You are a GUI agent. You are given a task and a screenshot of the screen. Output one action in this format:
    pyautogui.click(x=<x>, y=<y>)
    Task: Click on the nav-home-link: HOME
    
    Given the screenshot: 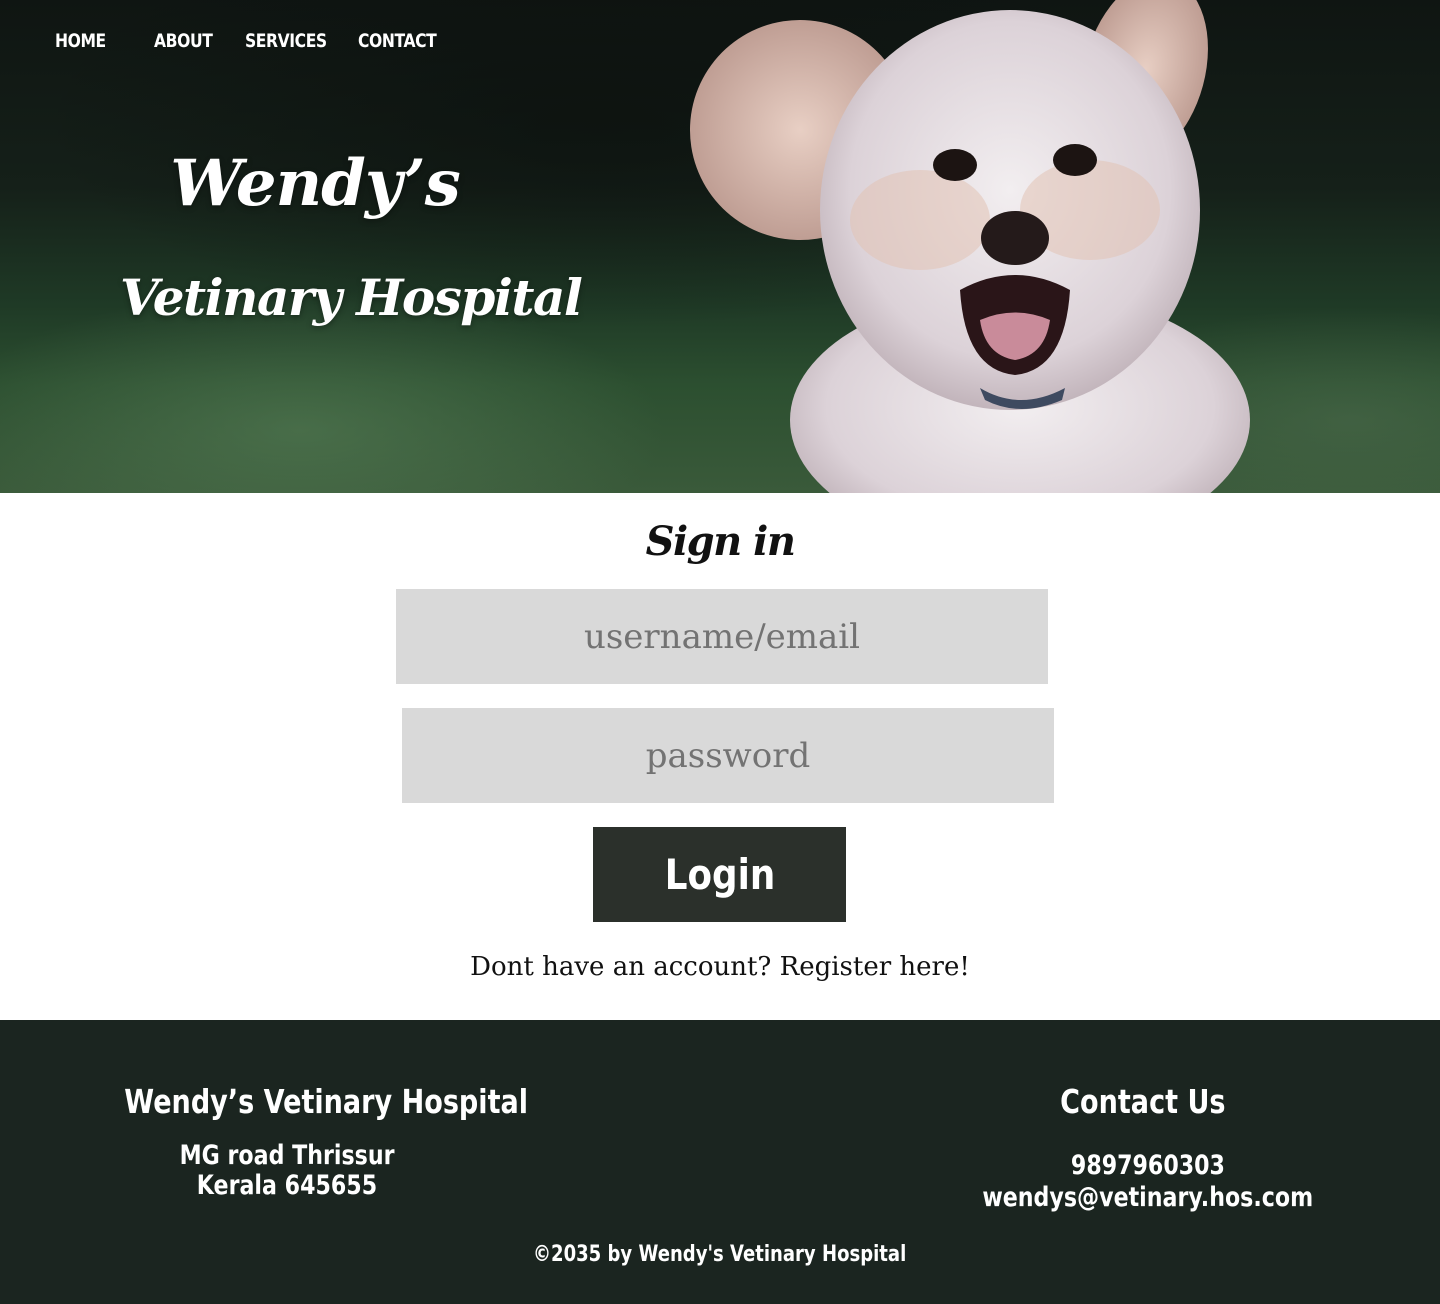 What is the action you would take?
    pyautogui.click(x=80, y=41)
    